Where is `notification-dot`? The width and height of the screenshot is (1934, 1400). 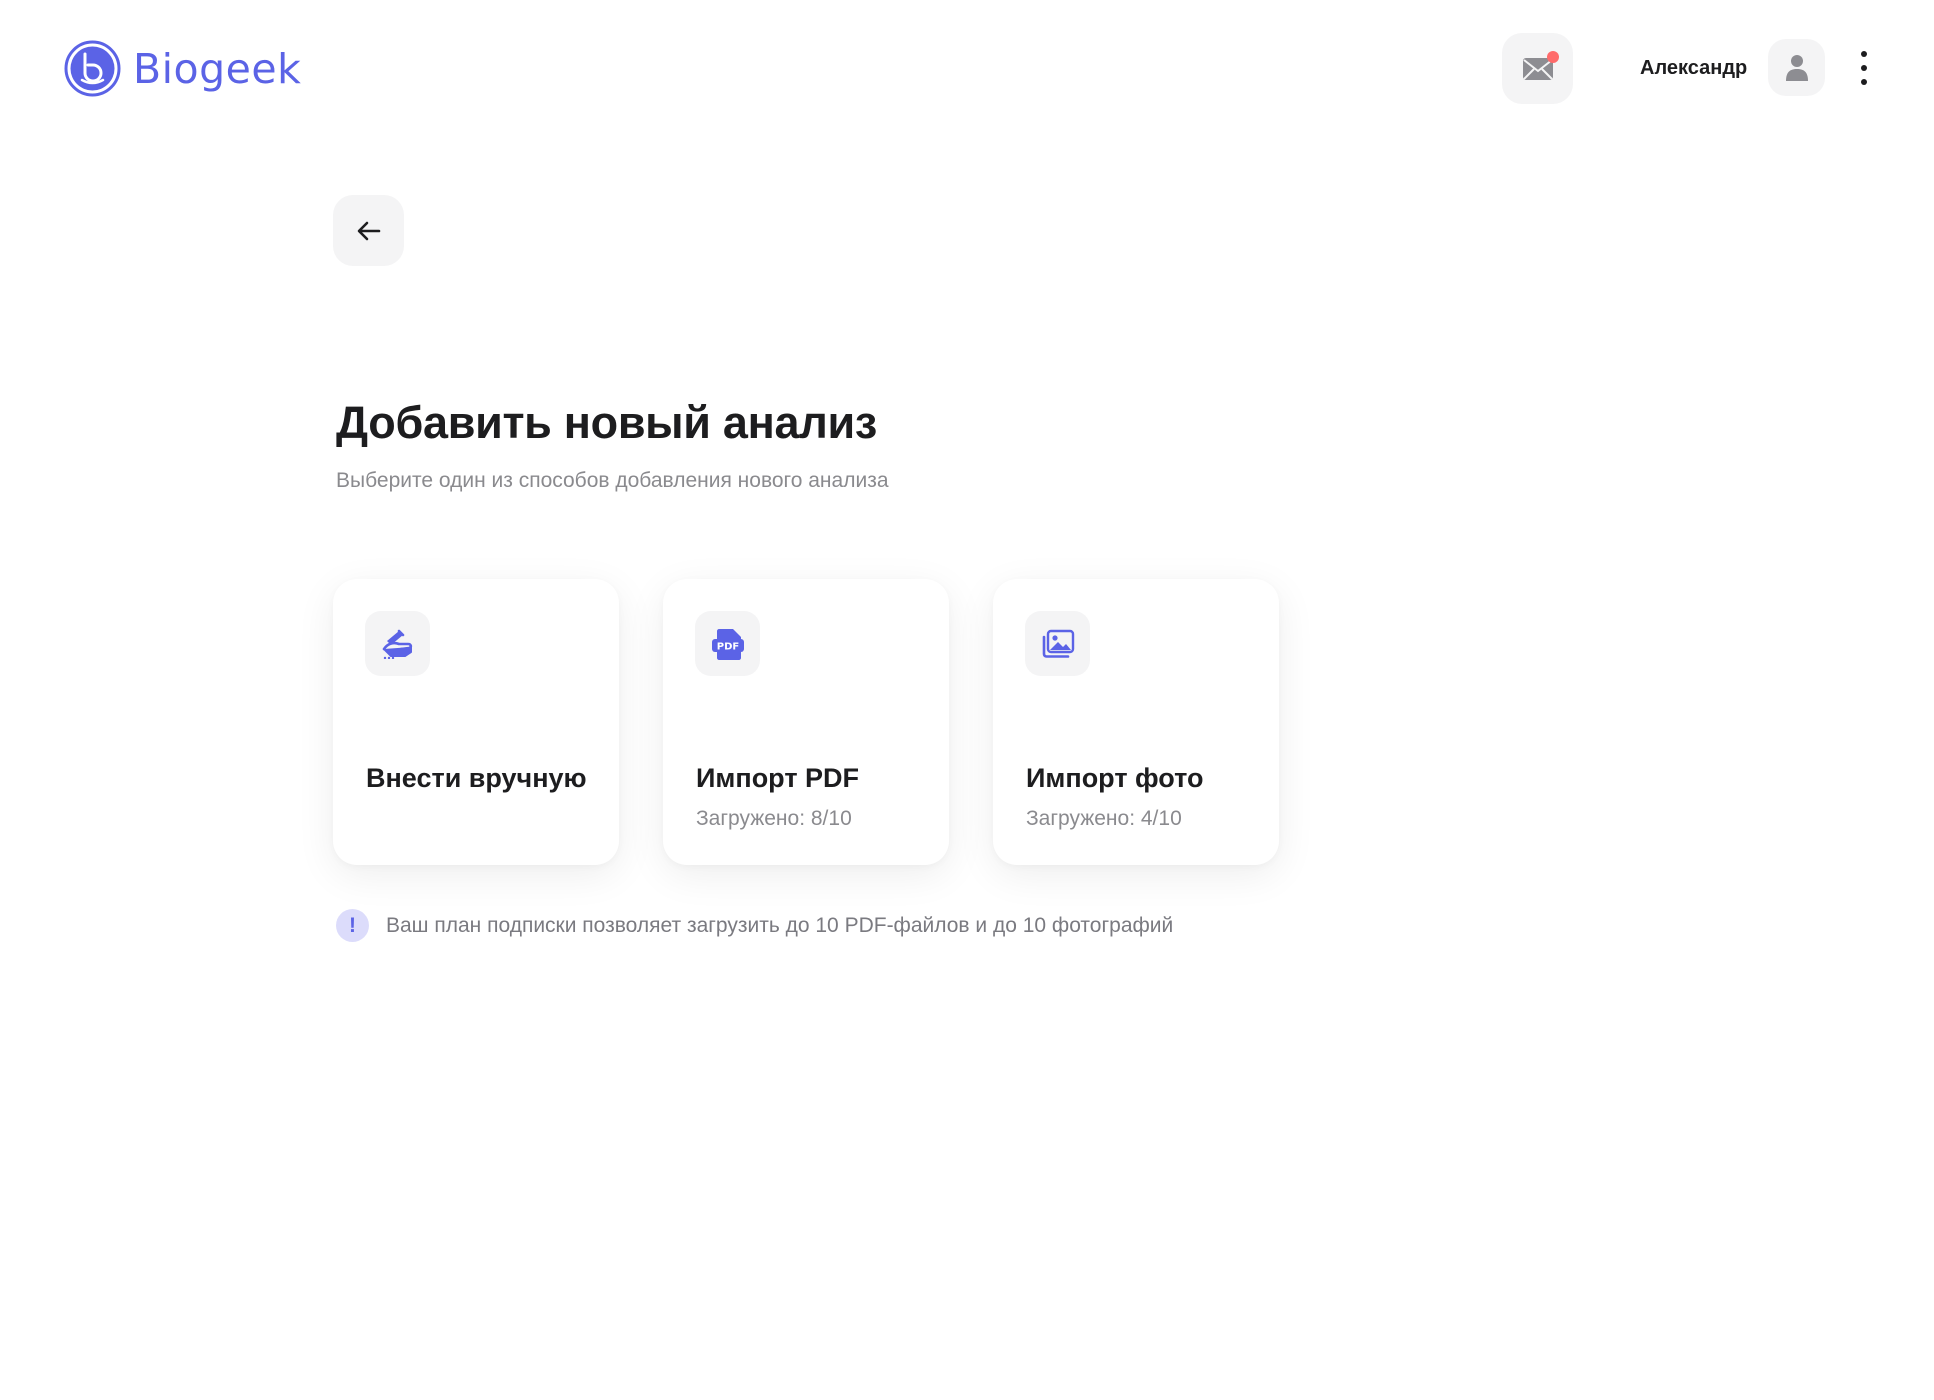 notification-dot is located at coordinates (1553, 57).